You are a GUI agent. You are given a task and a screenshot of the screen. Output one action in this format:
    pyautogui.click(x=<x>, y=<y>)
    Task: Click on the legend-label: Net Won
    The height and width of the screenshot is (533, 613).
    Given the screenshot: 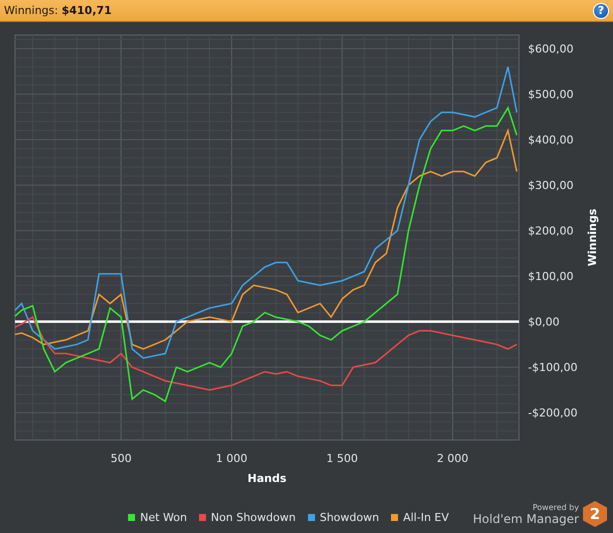 What is the action you would take?
    pyautogui.click(x=163, y=517)
    